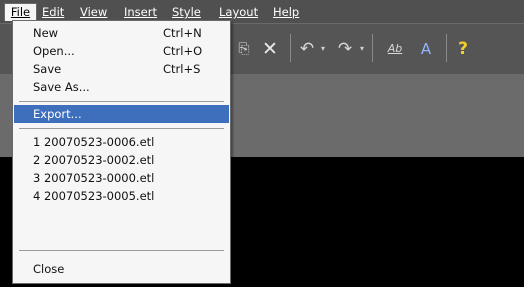 The image size is (524, 287). Describe the element at coordinates (186, 12) in the screenshot. I see `menu-style: Style` at that location.